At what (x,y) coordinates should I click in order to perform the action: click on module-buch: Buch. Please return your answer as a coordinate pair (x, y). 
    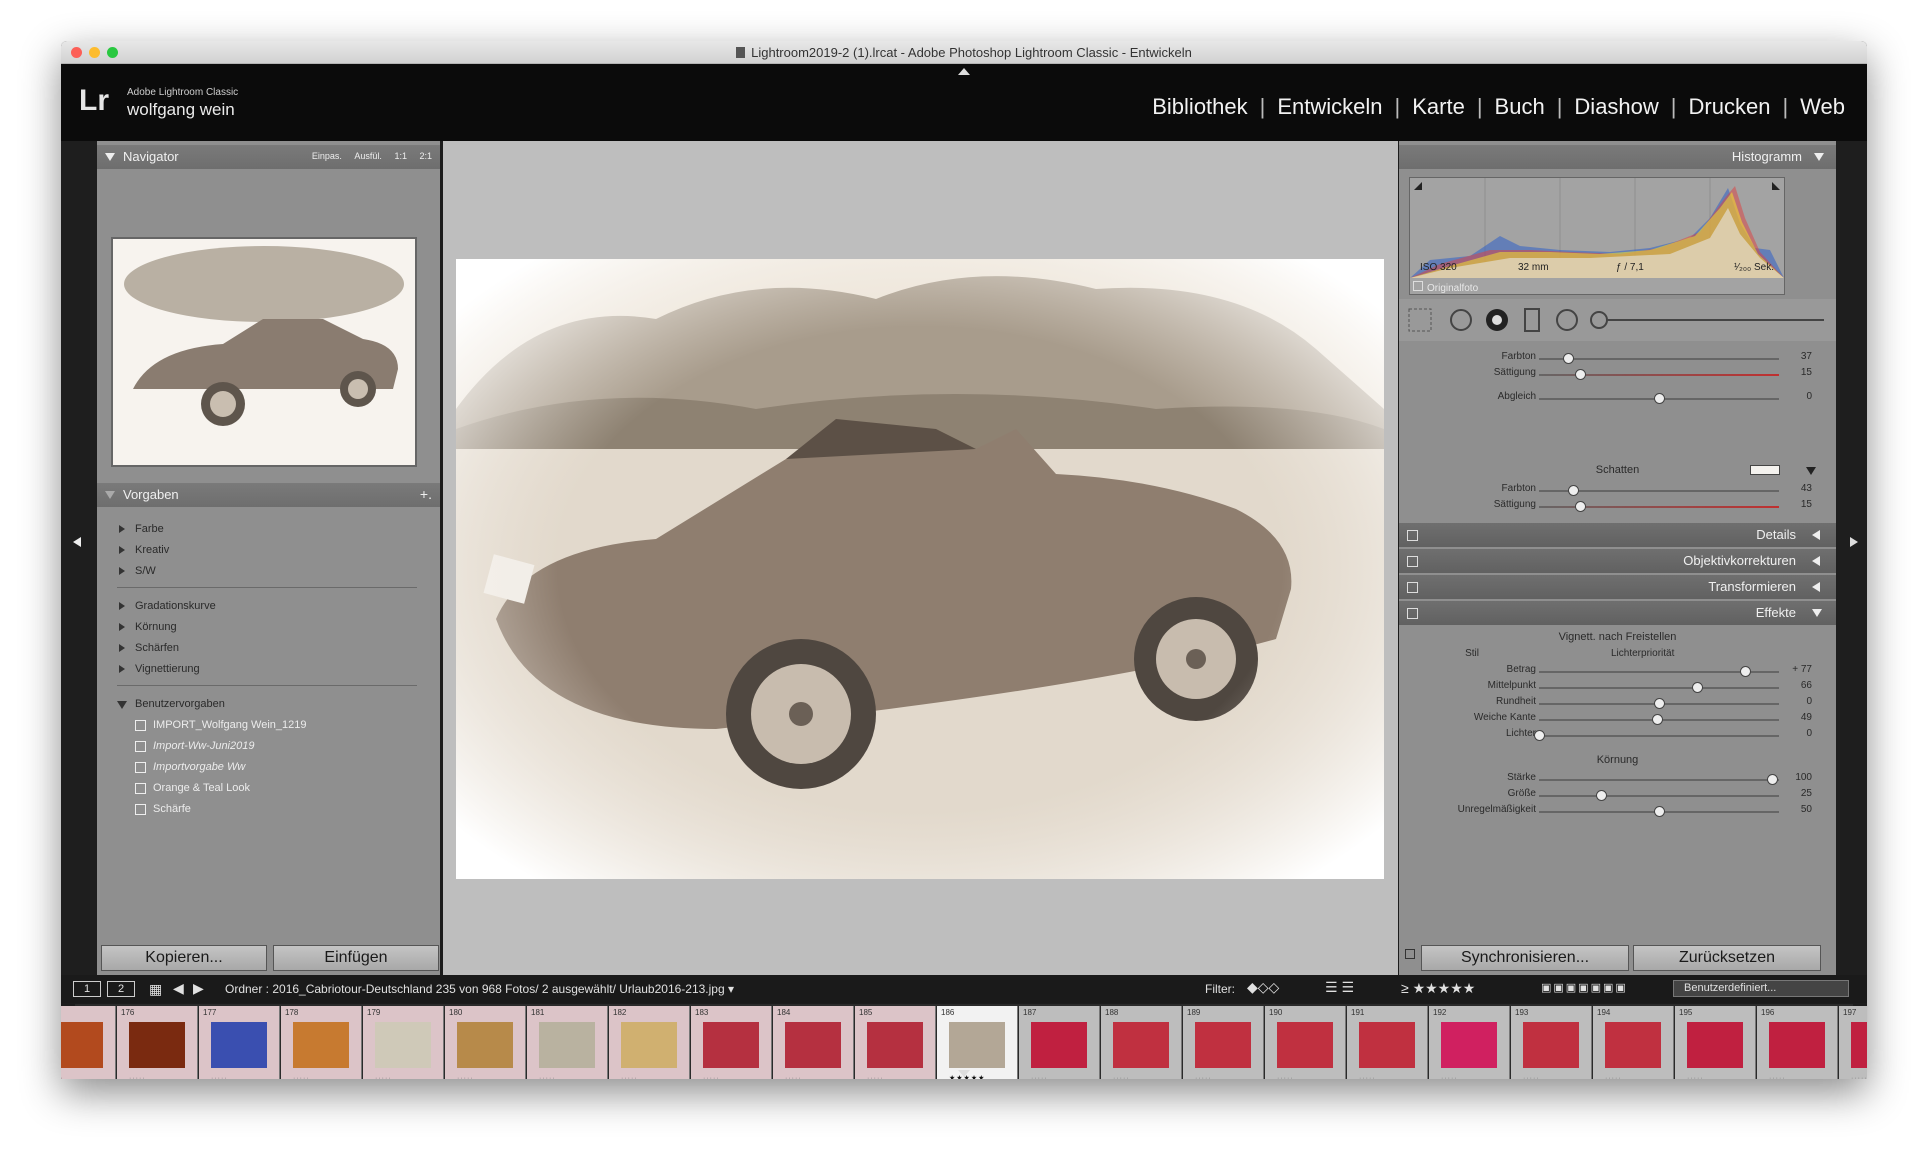
    Looking at the image, I should click on (1520, 107).